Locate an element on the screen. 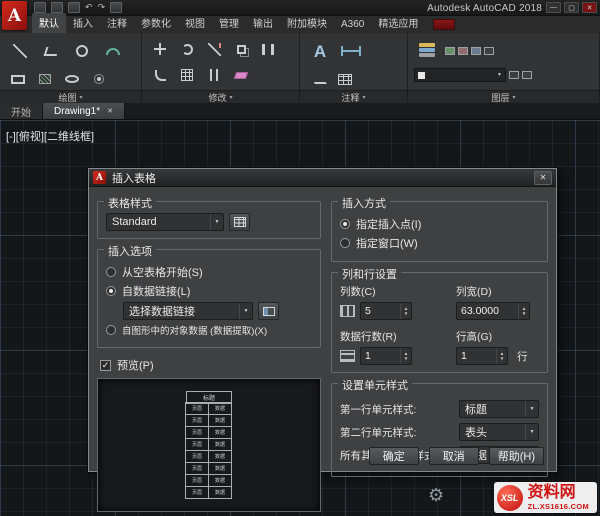 The height and width of the screenshot is (516, 600). second-row-style-select: 表头 ▼ is located at coordinates (499, 432).